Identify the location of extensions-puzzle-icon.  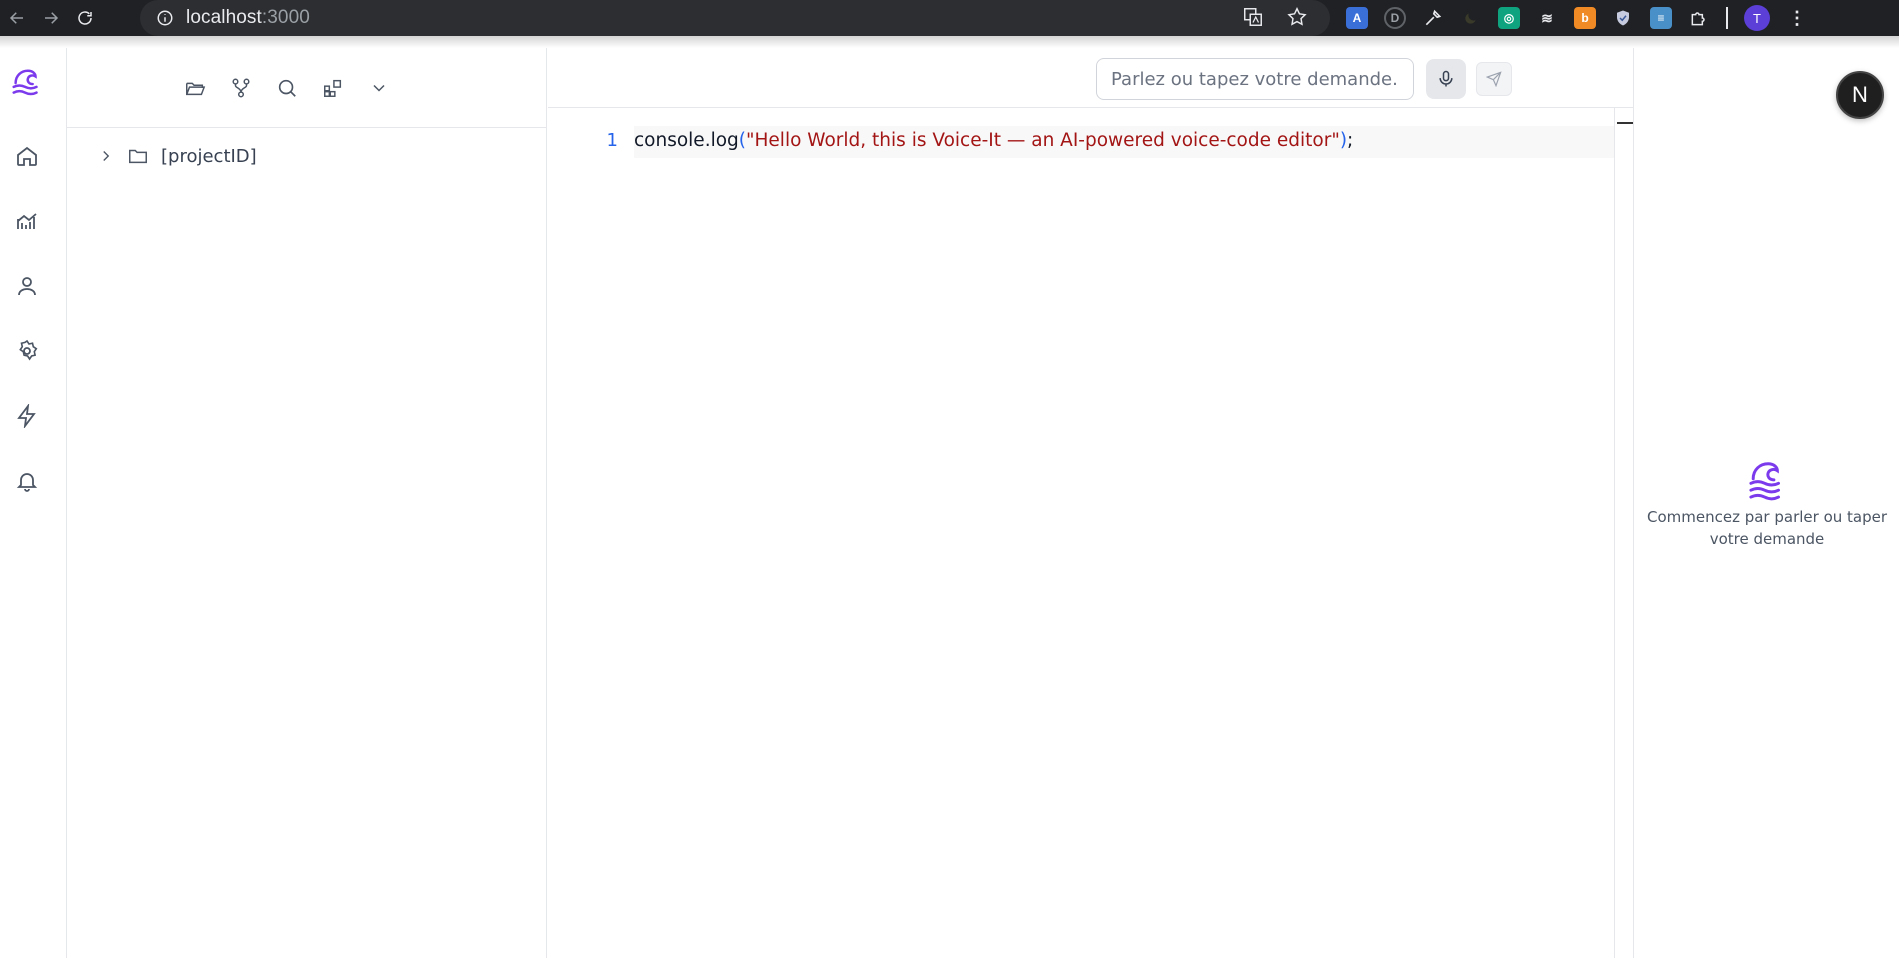
(1699, 18).